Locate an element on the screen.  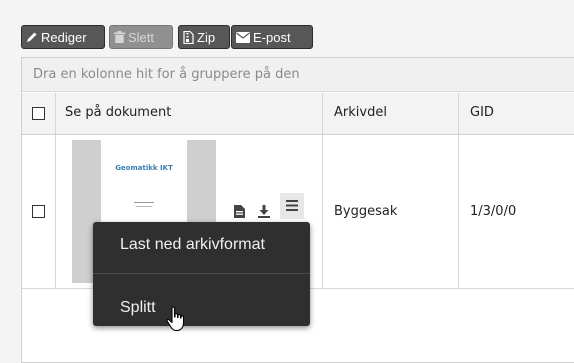
menu-divider is located at coordinates (201, 273).